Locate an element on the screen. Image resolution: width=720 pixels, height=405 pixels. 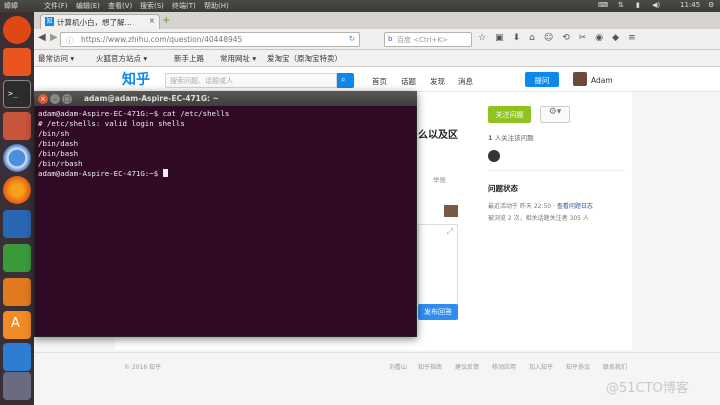
power-icon: ⚙ is located at coordinates (711, 5).